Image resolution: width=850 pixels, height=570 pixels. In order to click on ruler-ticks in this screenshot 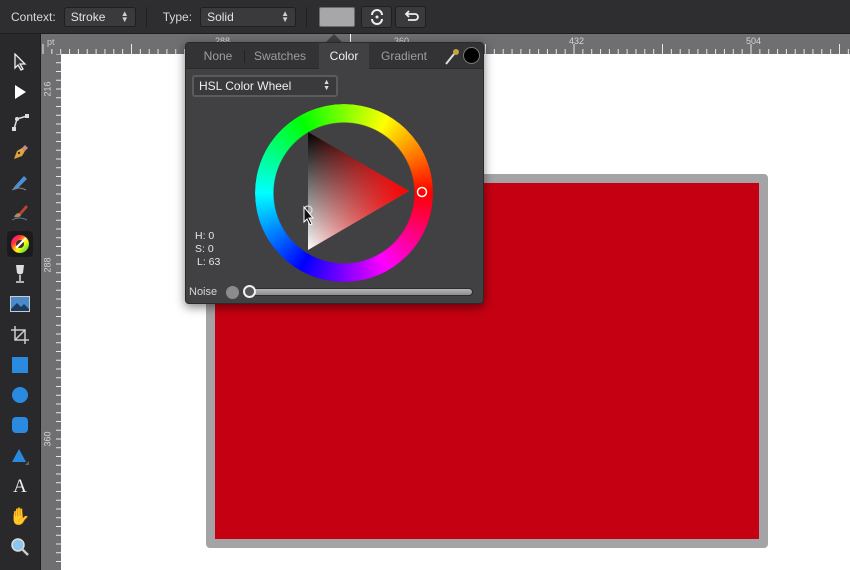, I will do `click(58, 308)`.